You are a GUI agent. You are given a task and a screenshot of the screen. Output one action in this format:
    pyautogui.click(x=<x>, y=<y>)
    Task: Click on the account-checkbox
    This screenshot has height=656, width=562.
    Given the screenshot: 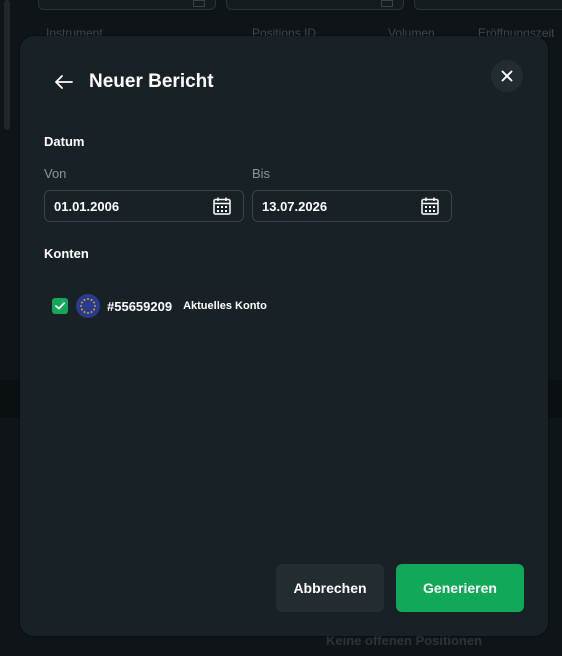 What is the action you would take?
    pyautogui.click(x=60, y=306)
    